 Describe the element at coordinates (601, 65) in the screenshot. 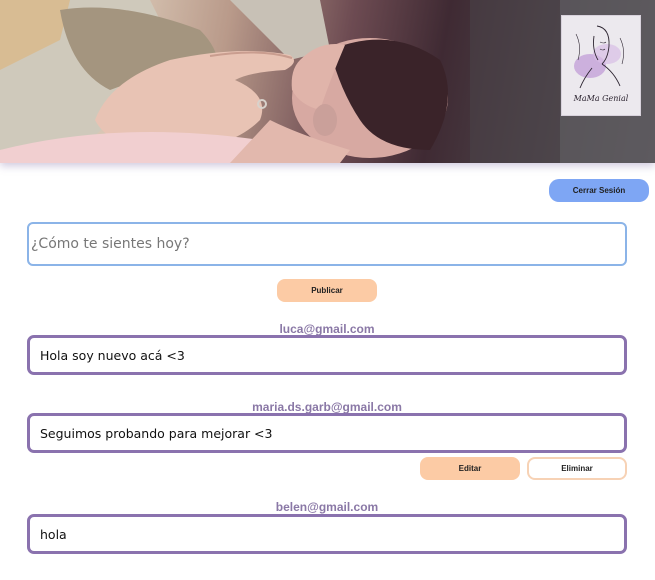

I see `brand-logo: MaMa Genial` at that location.